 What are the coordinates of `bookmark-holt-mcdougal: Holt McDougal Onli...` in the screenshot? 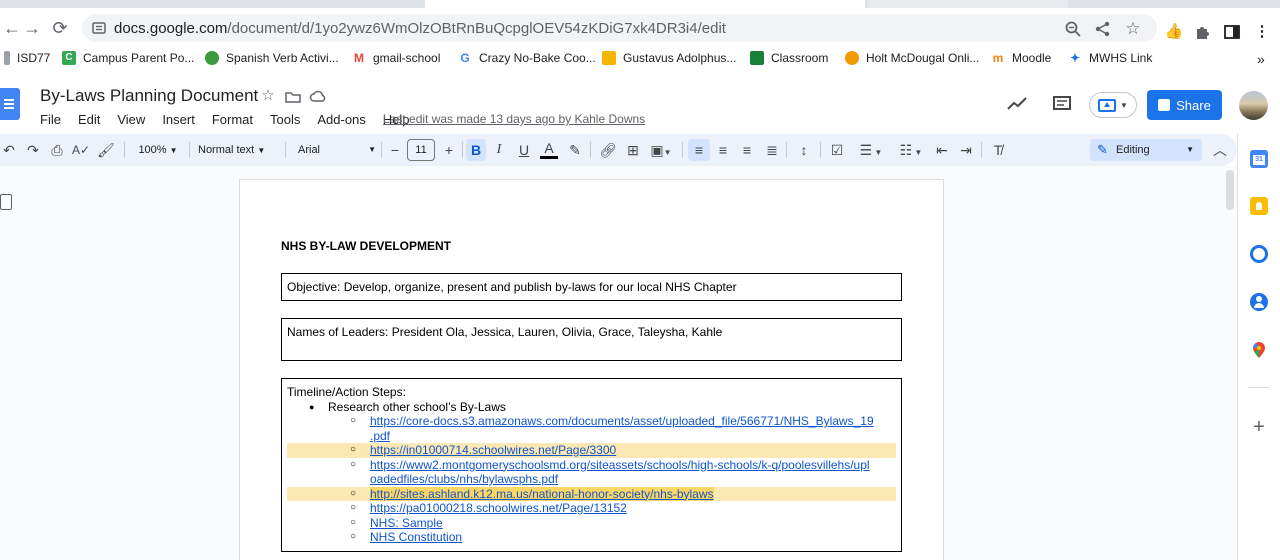 It's located at (912, 58).